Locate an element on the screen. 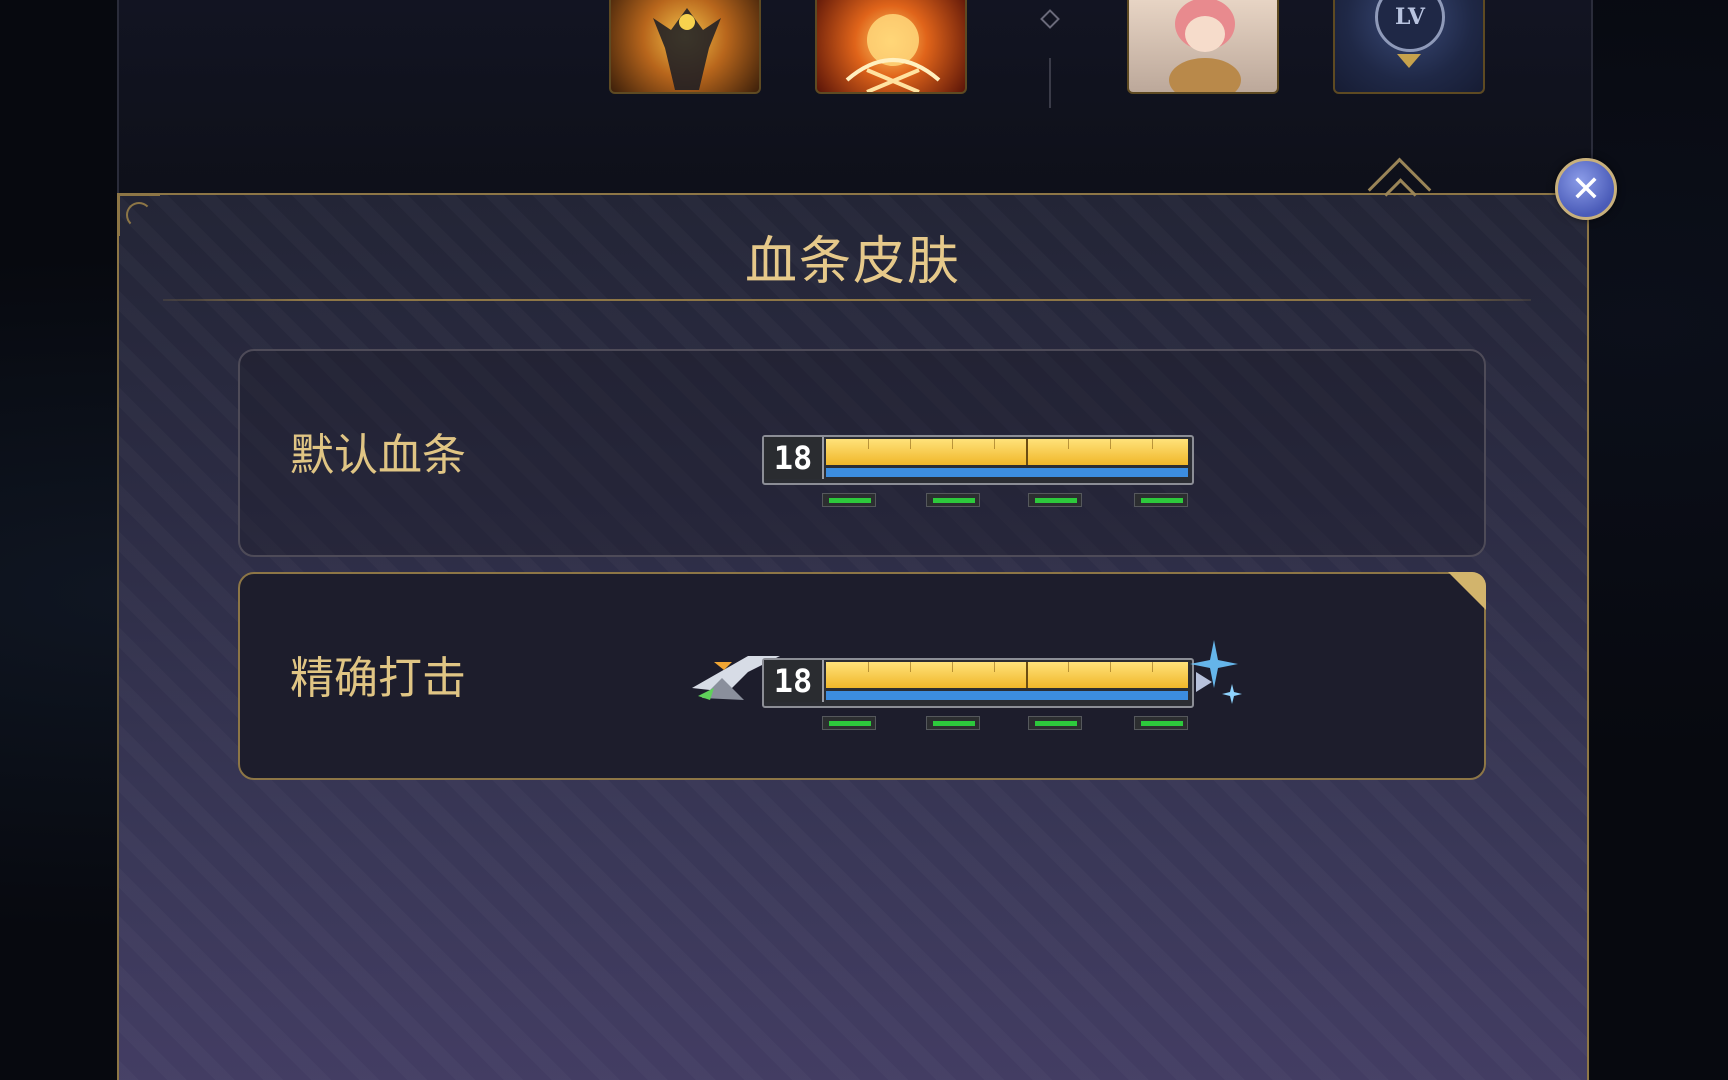  skin-option-label: 默认血条 is located at coordinates (378, 455).